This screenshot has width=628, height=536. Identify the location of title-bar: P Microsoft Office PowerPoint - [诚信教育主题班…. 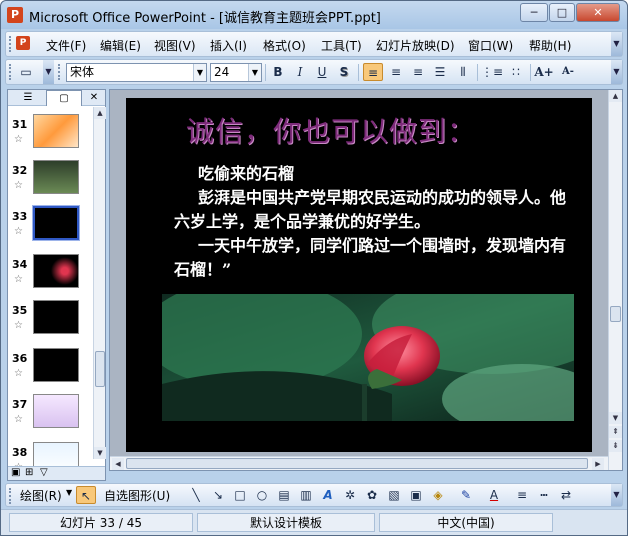
(314, 15).